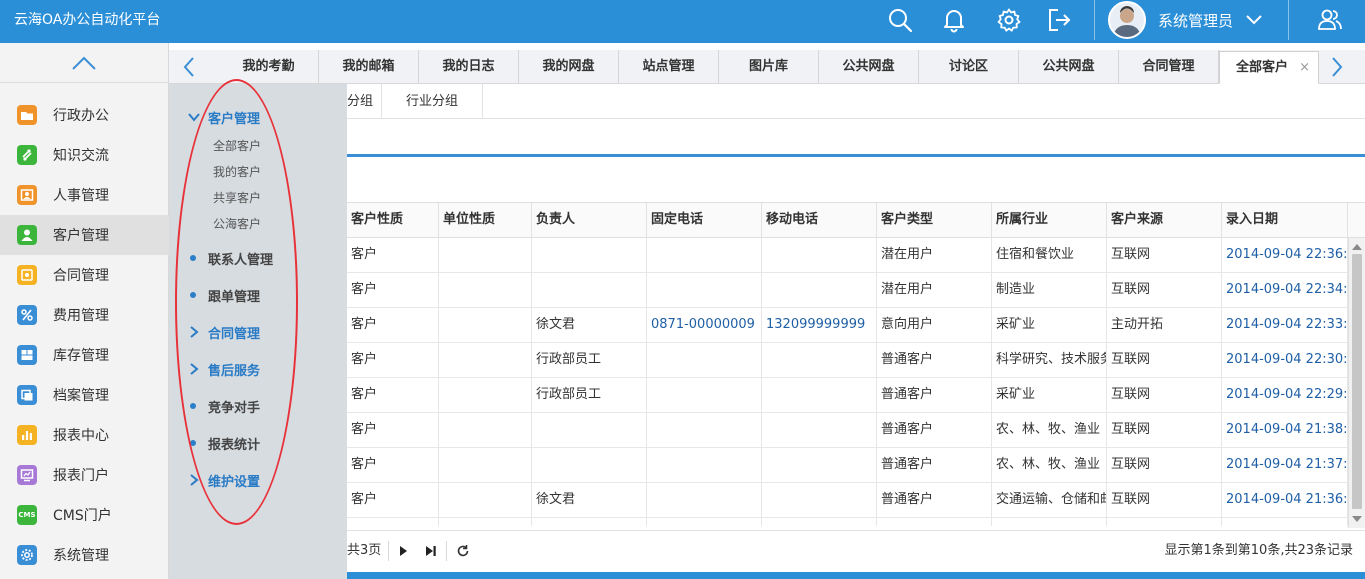  I want to click on gear-icon, so click(1009, 20).